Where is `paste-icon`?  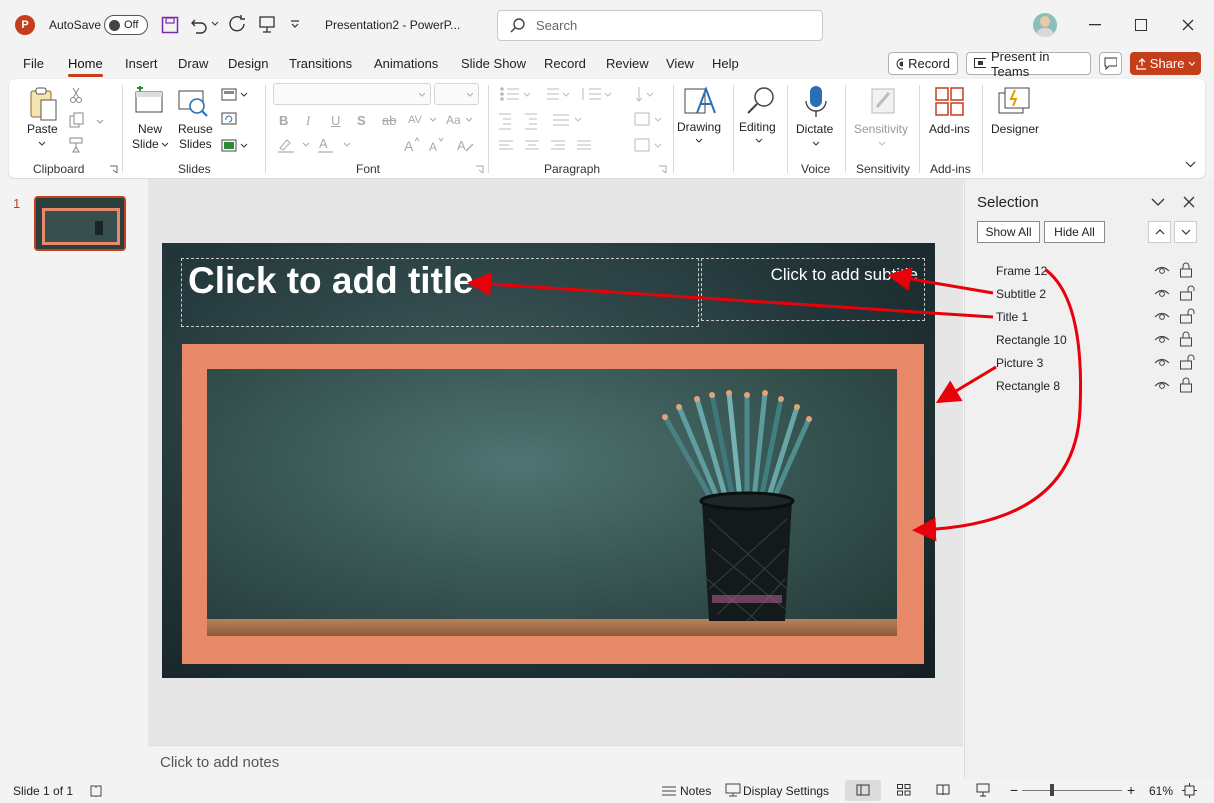
paste-icon is located at coordinates (43, 104).